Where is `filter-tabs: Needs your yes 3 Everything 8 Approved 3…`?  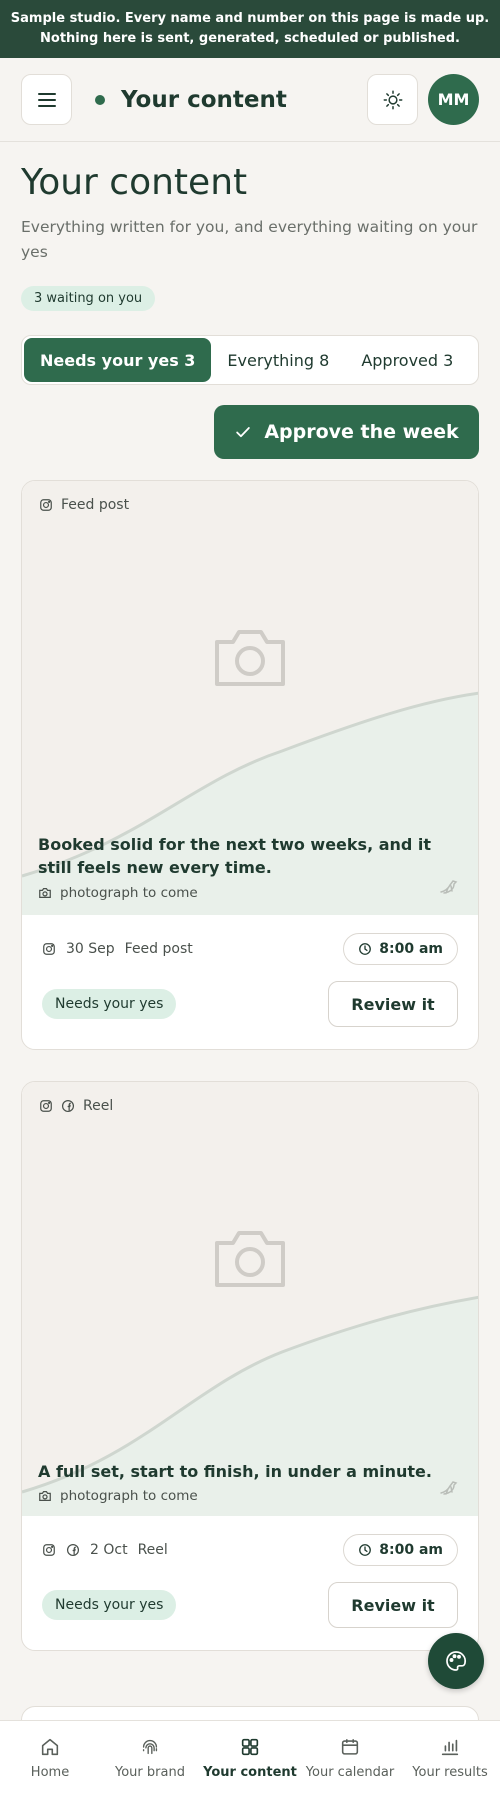
filter-tabs: Needs your yes 3 Everything 8 Approved 3… is located at coordinates (250, 360).